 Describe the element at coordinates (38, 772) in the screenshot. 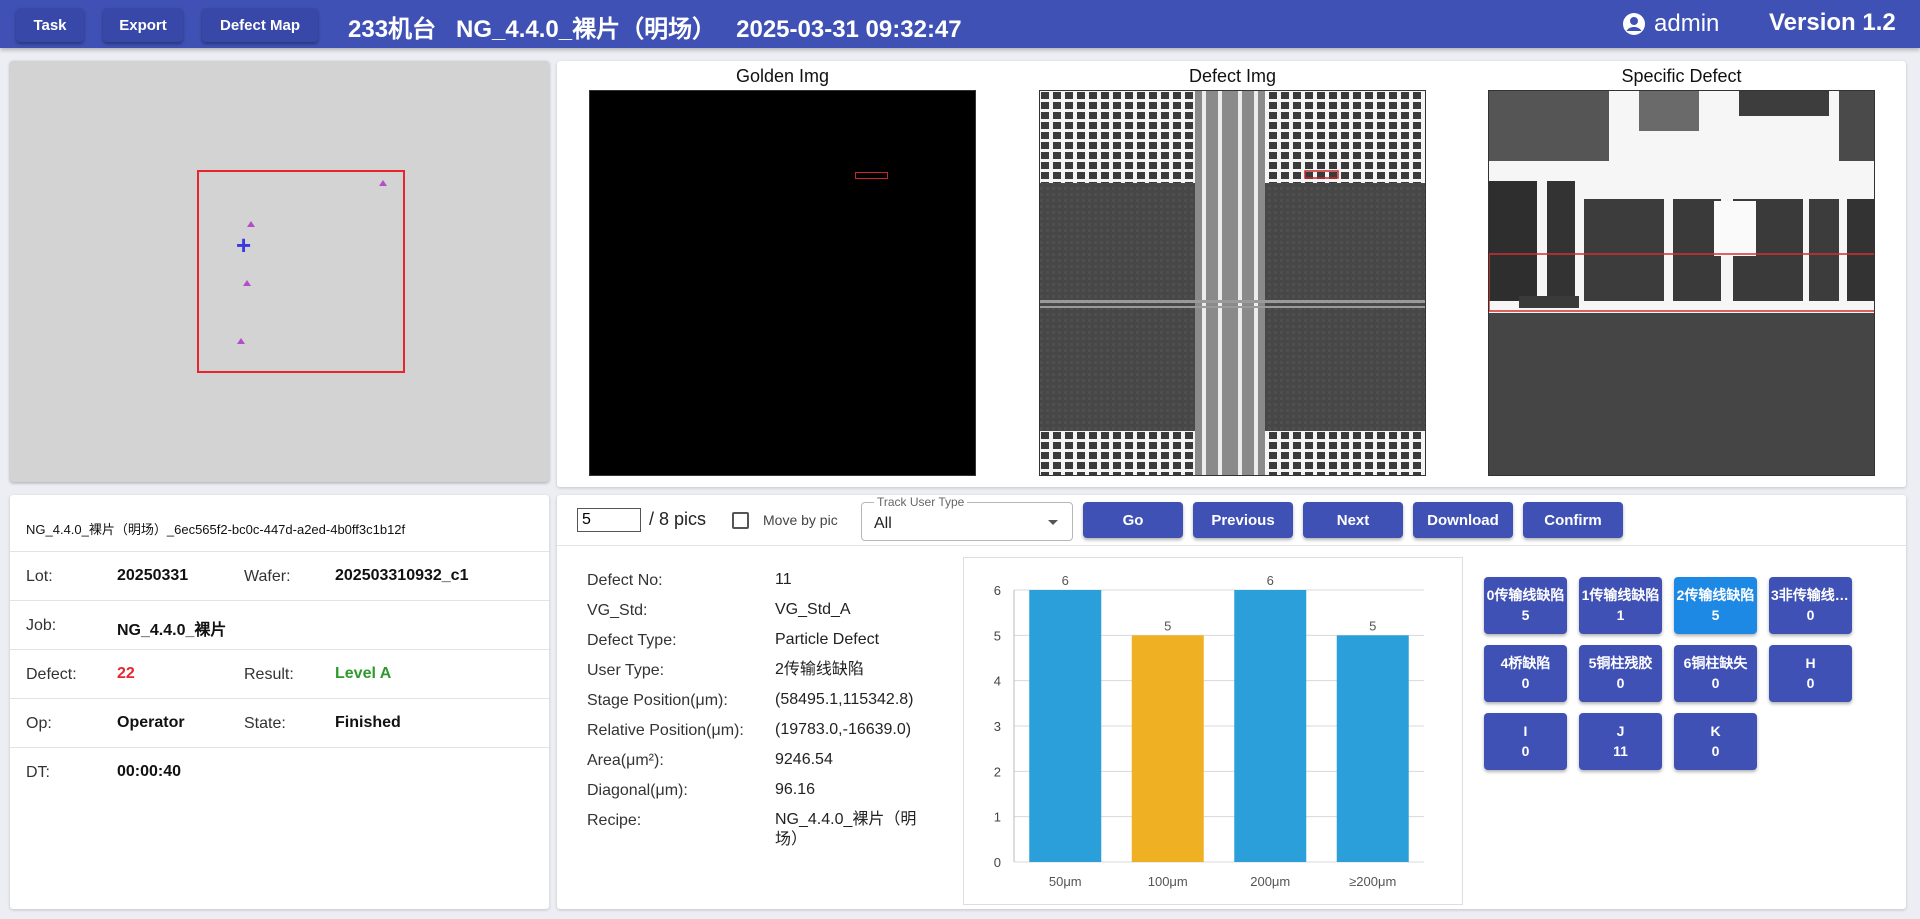

I see `dt-label: DT:` at that location.